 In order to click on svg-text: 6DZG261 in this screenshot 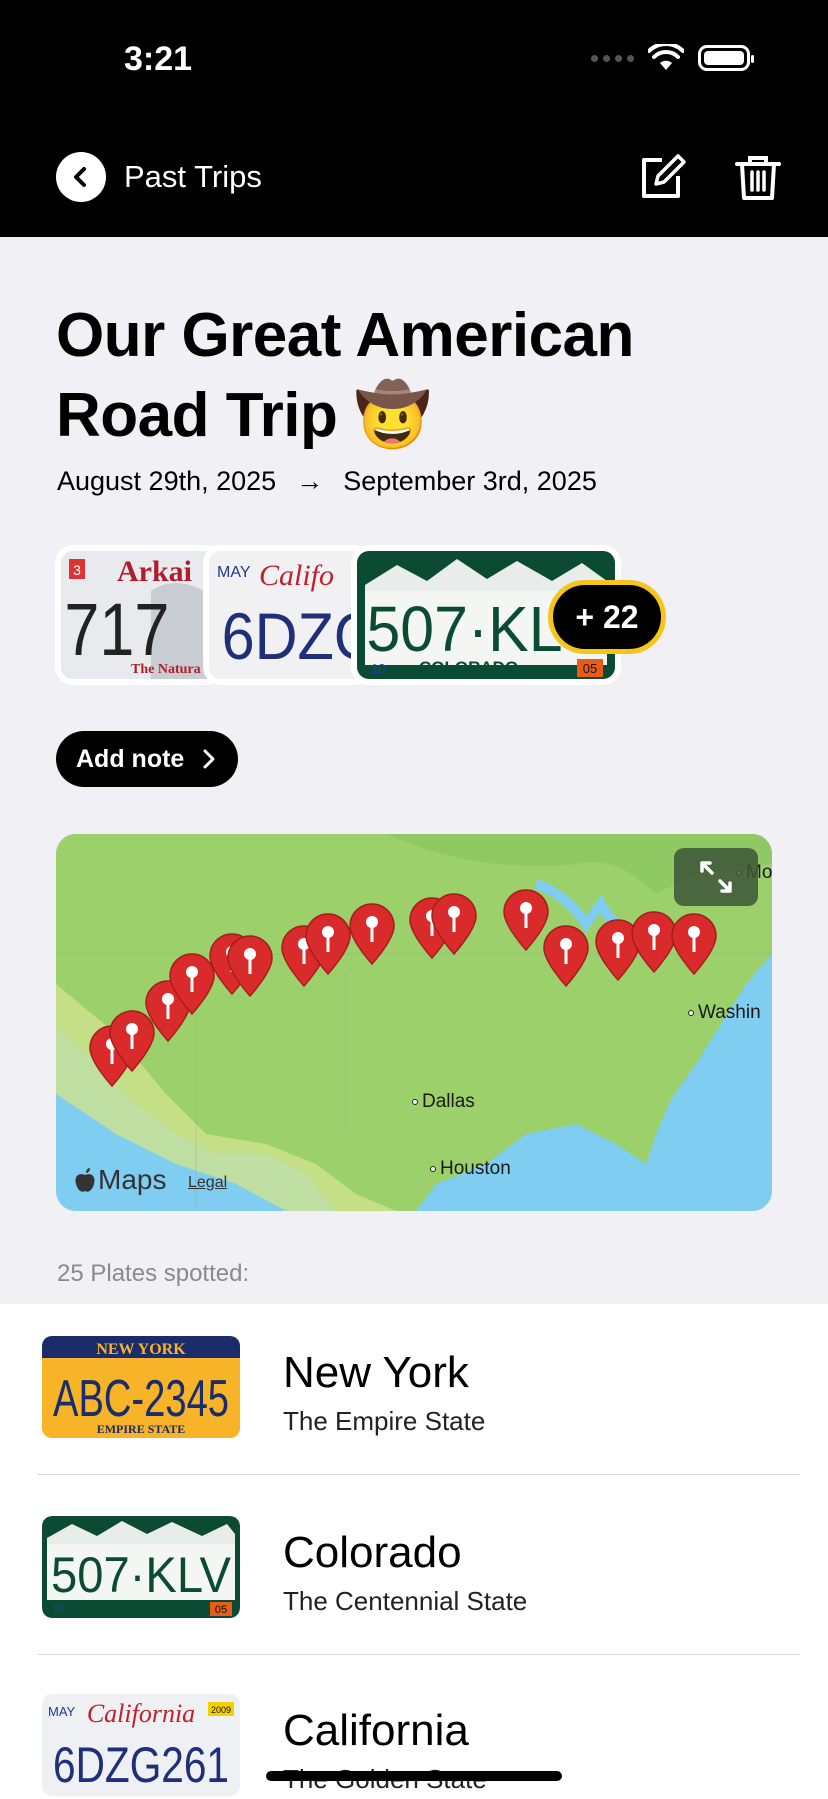, I will do `click(141, 1765)`.